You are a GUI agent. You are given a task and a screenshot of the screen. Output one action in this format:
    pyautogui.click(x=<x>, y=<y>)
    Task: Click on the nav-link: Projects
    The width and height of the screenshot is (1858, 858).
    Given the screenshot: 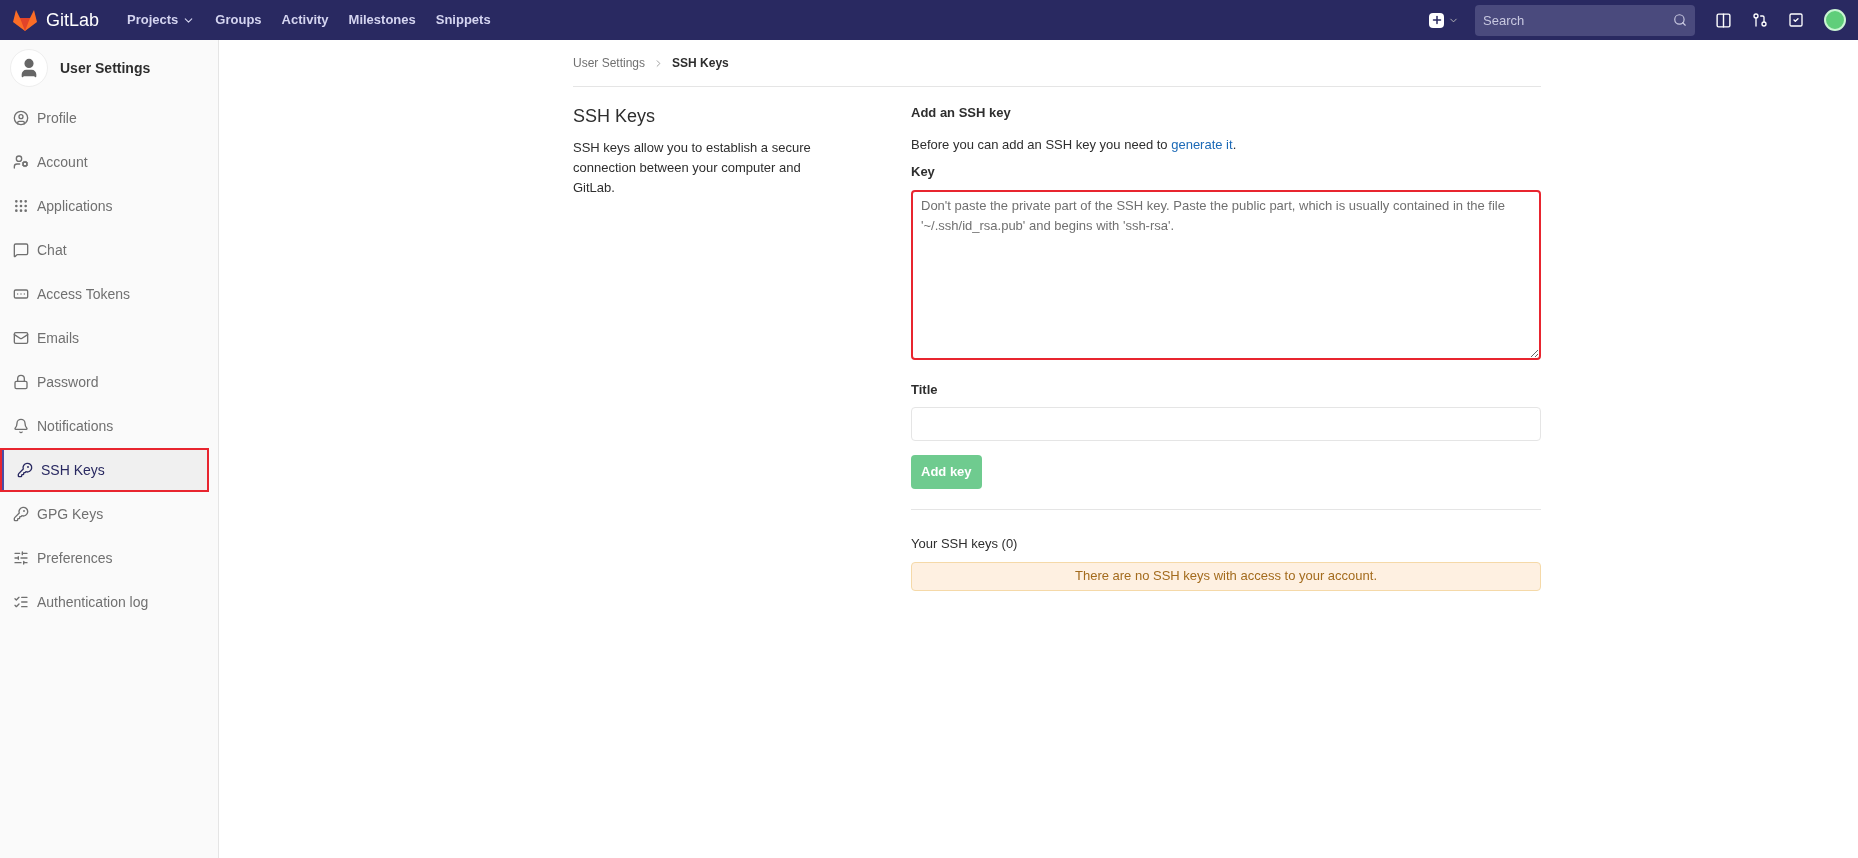 What is the action you would take?
    pyautogui.click(x=161, y=20)
    